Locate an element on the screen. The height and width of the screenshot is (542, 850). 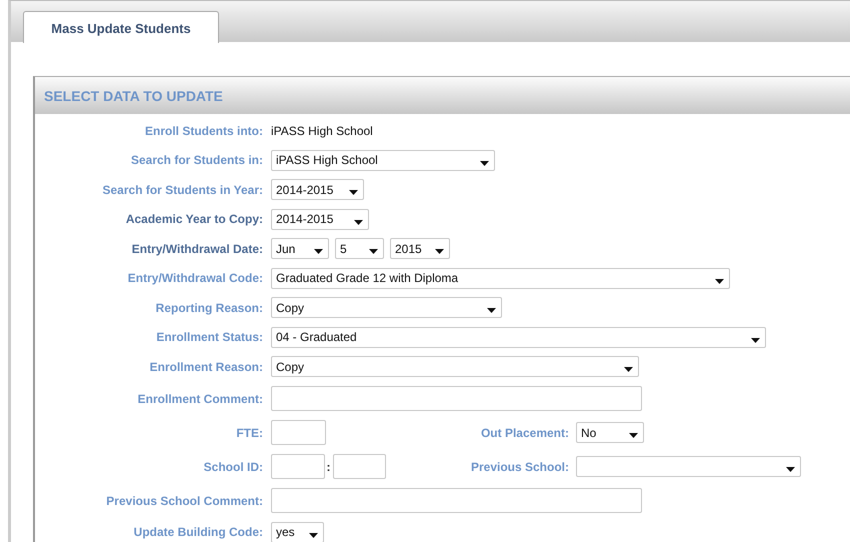
select-field: 5 is located at coordinates (359, 249).